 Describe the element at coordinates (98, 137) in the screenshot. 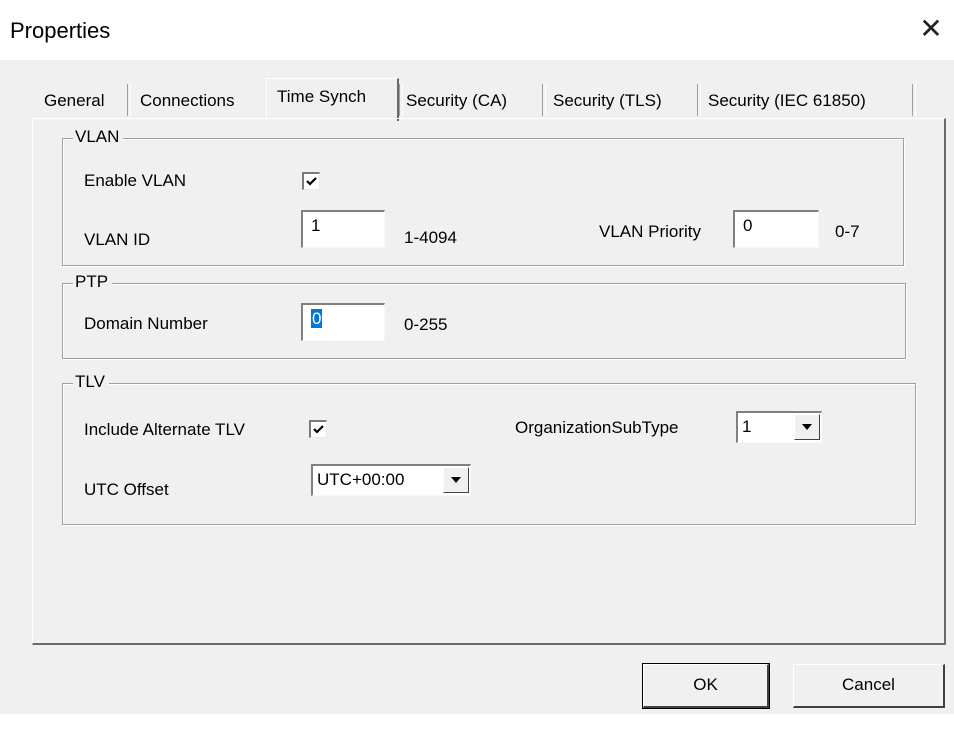

I see `vlan-legend: VLAN` at that location.